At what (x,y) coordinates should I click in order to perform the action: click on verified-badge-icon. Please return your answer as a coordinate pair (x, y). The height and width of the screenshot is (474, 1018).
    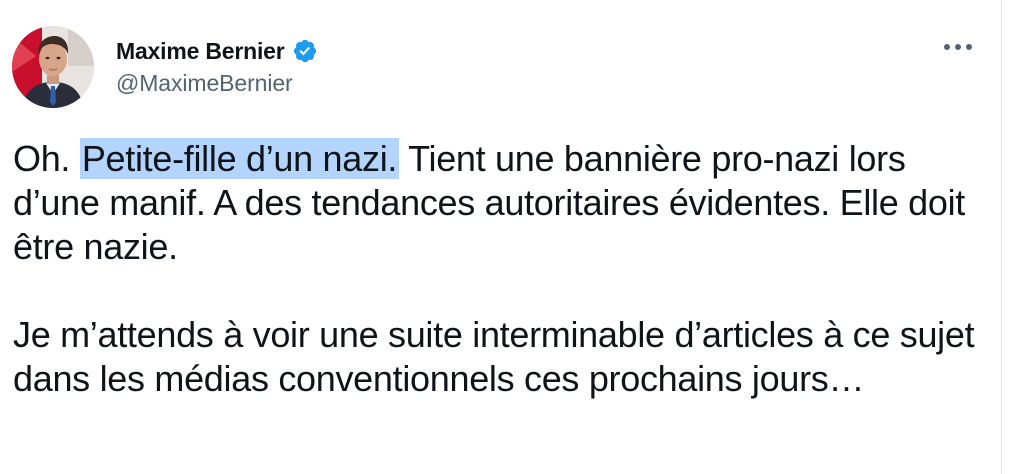
    Looking at the image, I should click on (305, 51).